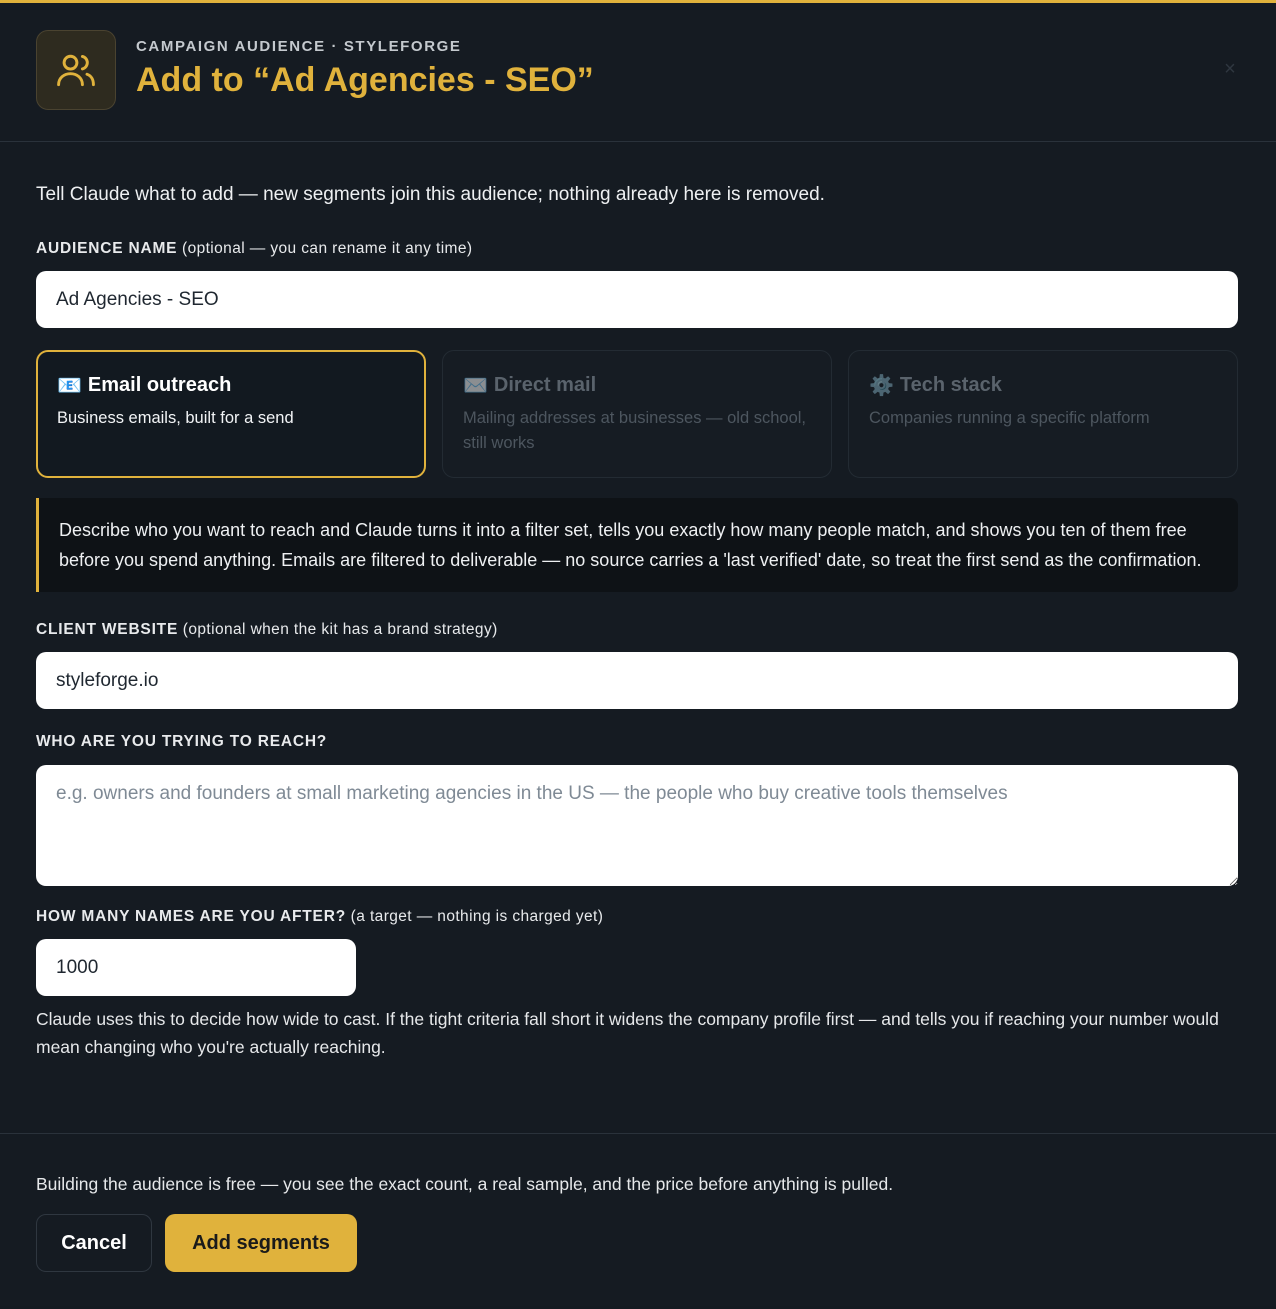  Describe the element at coordinates (159, 385) in the screenshot. I see `channel-title: Email outreach` at that location.